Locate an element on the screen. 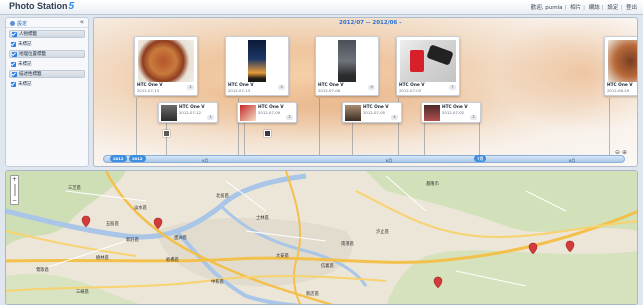 Image resolution: width=643 pixels, height=305 pixels. map-place-label: 五股區 is located at coordinates (112, 224).